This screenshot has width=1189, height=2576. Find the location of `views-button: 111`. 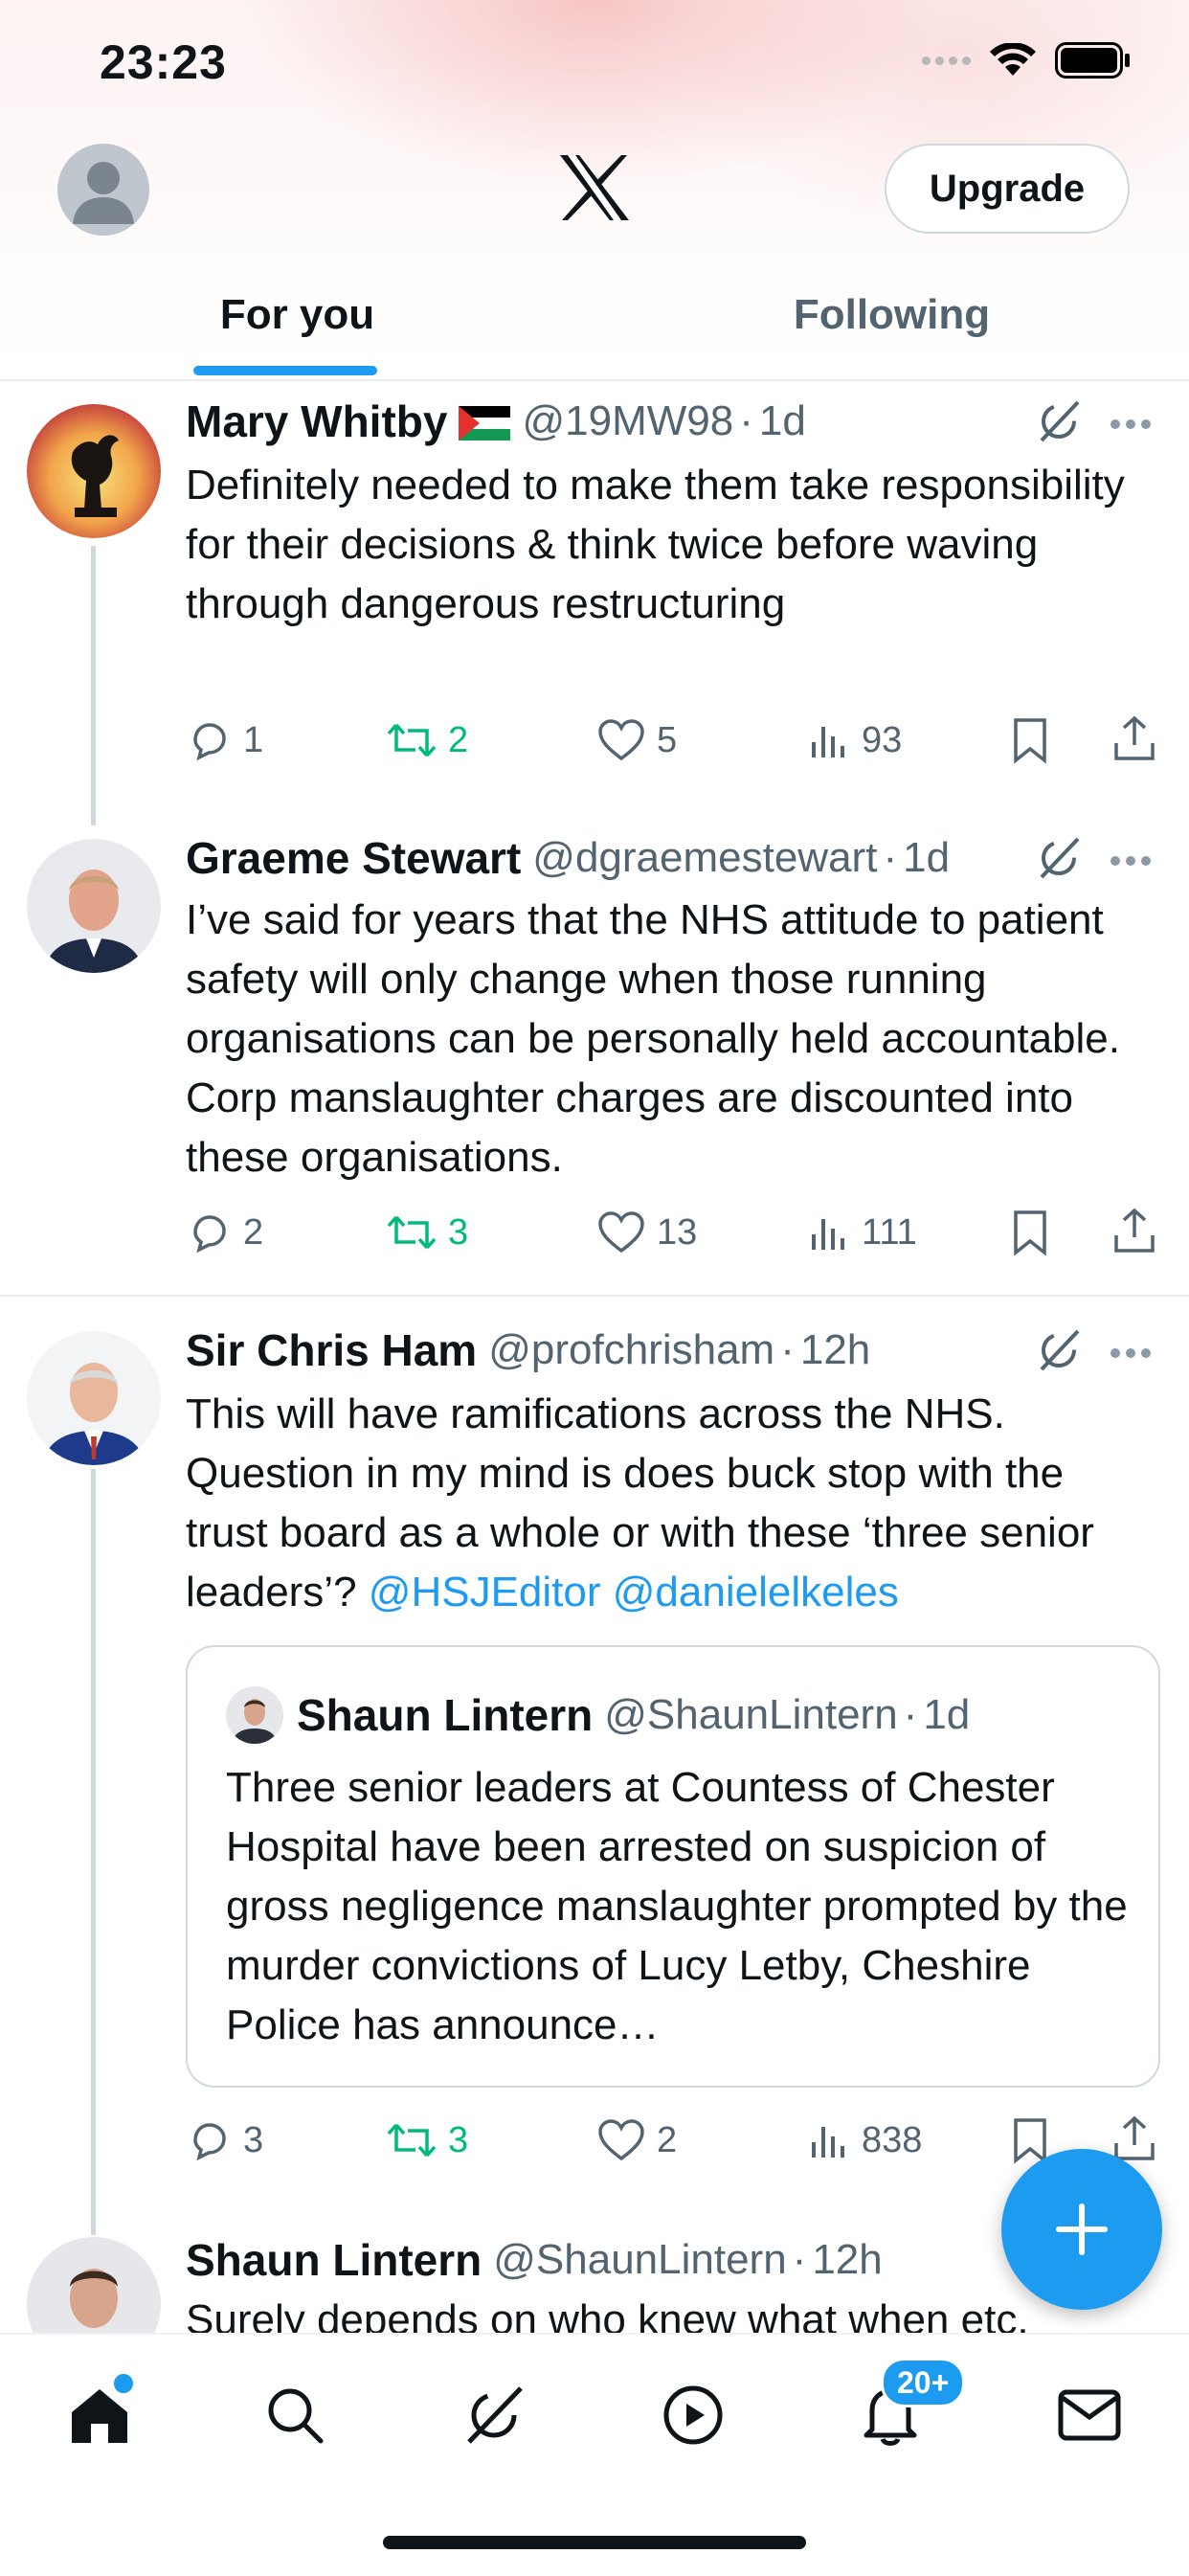

views-button: 111 is located at coordinates (862, 1232).